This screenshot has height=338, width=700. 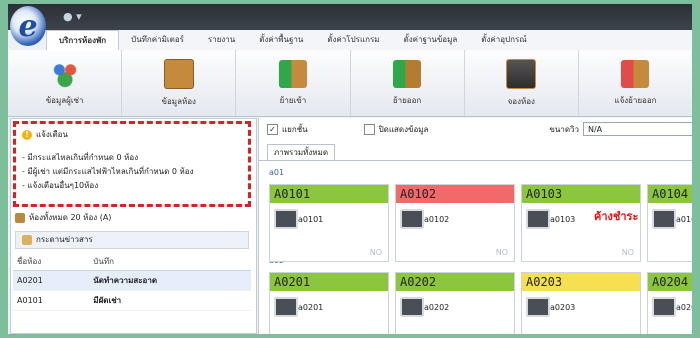 What do you see at coordinates (311, 219) in the screenshot?
I see `room-code: a0101` at bounding box center [311, 219].